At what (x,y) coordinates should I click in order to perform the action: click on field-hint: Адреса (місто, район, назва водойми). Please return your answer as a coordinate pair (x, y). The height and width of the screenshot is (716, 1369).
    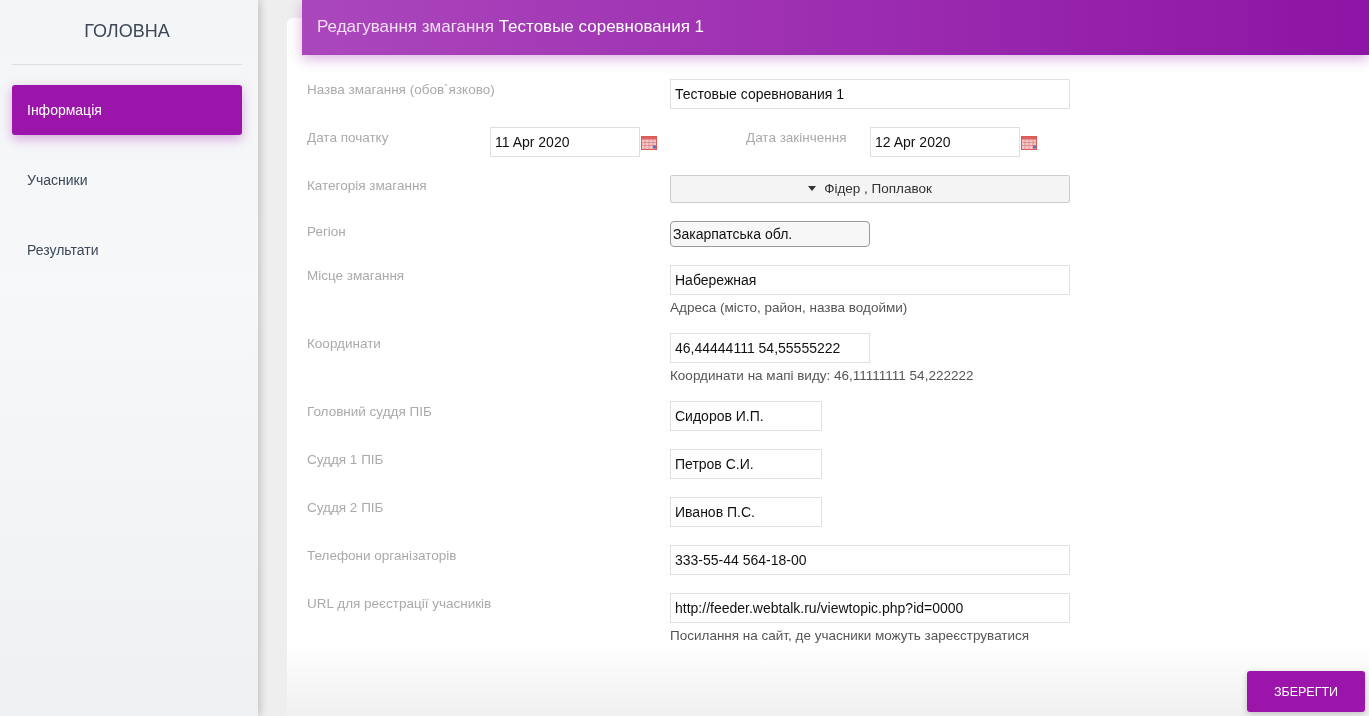
    Looking at the image, I should click on (789, 307).